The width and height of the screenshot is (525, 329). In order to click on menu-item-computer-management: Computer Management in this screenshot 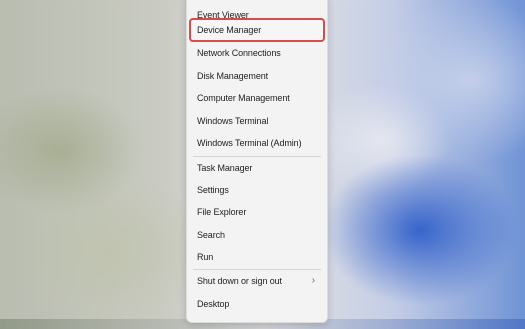, I will do `click(257, 98)`.